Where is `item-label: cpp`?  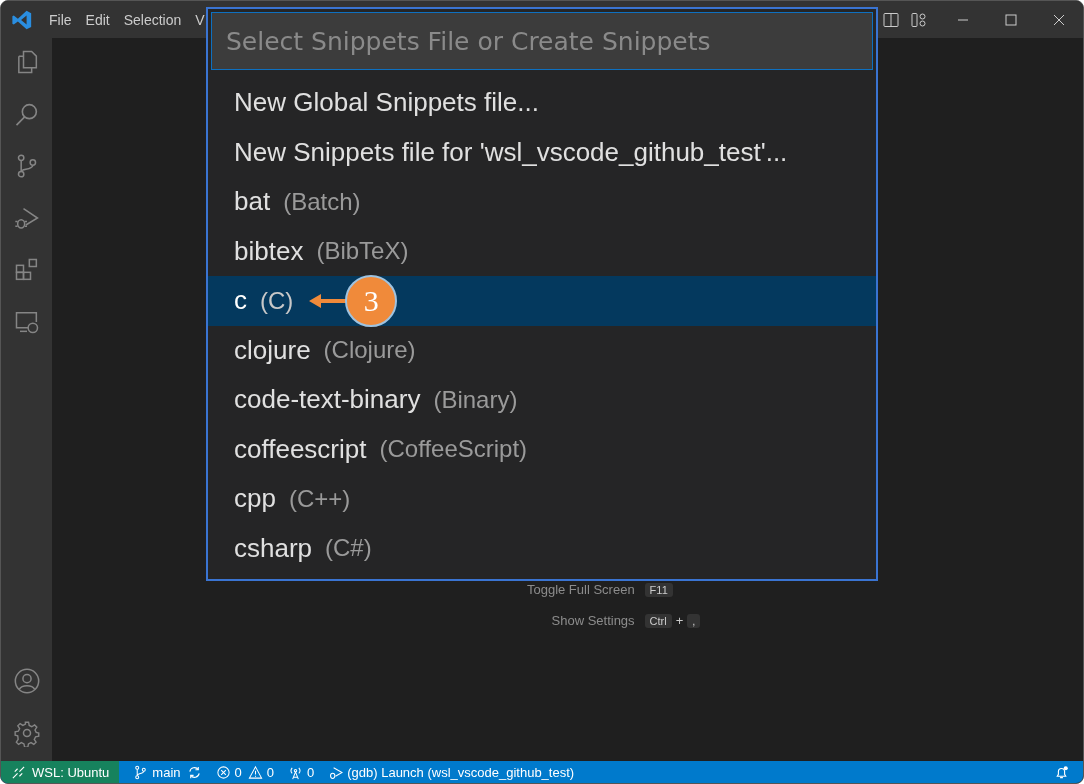
item-label: cpp is located at coordinates (255, 499).